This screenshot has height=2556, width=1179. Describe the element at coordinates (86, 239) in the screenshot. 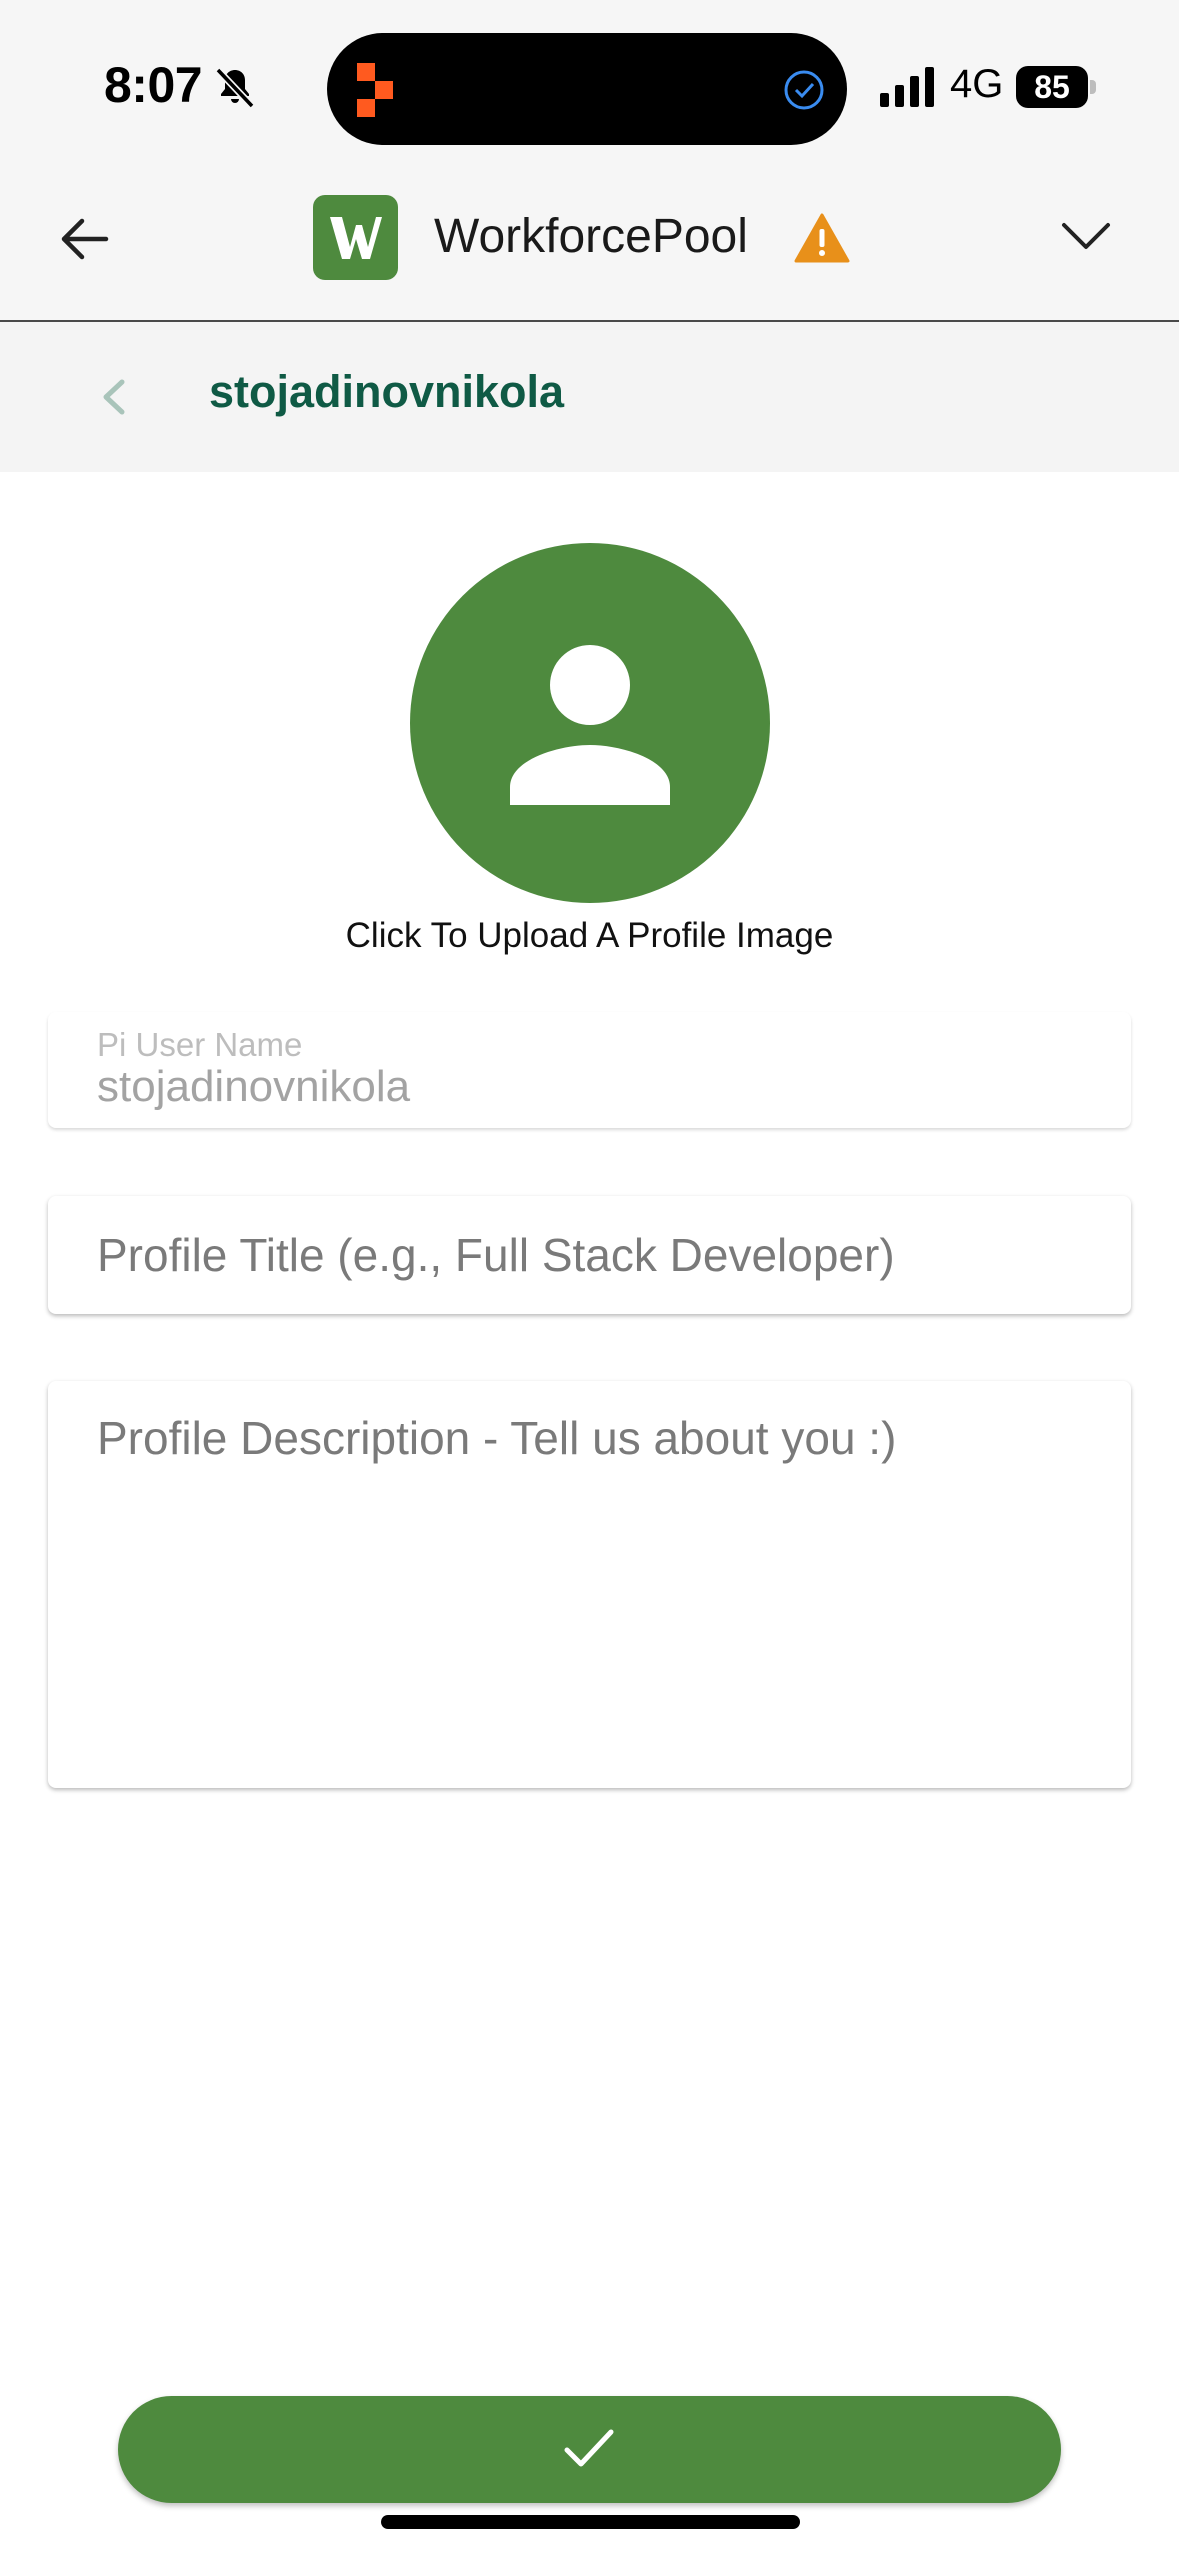

I see `arrow-left-icon` at that location.